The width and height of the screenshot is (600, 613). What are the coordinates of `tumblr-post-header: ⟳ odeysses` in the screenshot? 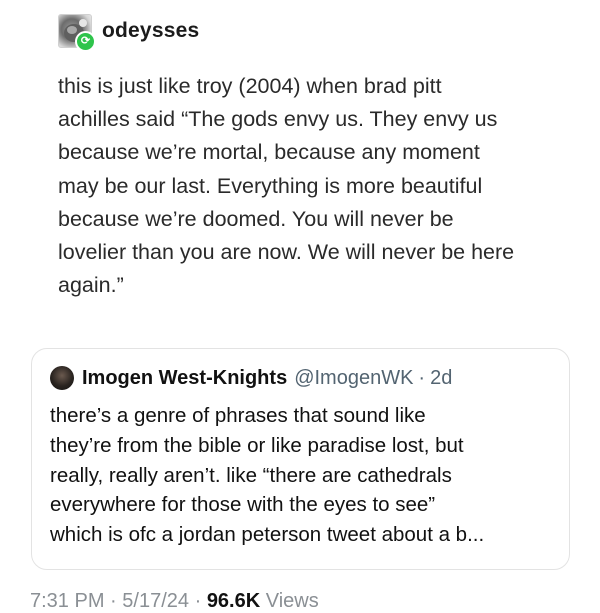 It's located at (128, 33).